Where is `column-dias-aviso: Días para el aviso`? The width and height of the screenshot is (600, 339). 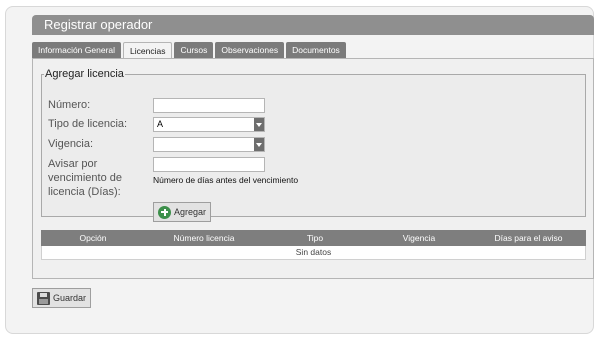 column-dias-aviso: Días para el aviso is located at coordinates (528, 238).